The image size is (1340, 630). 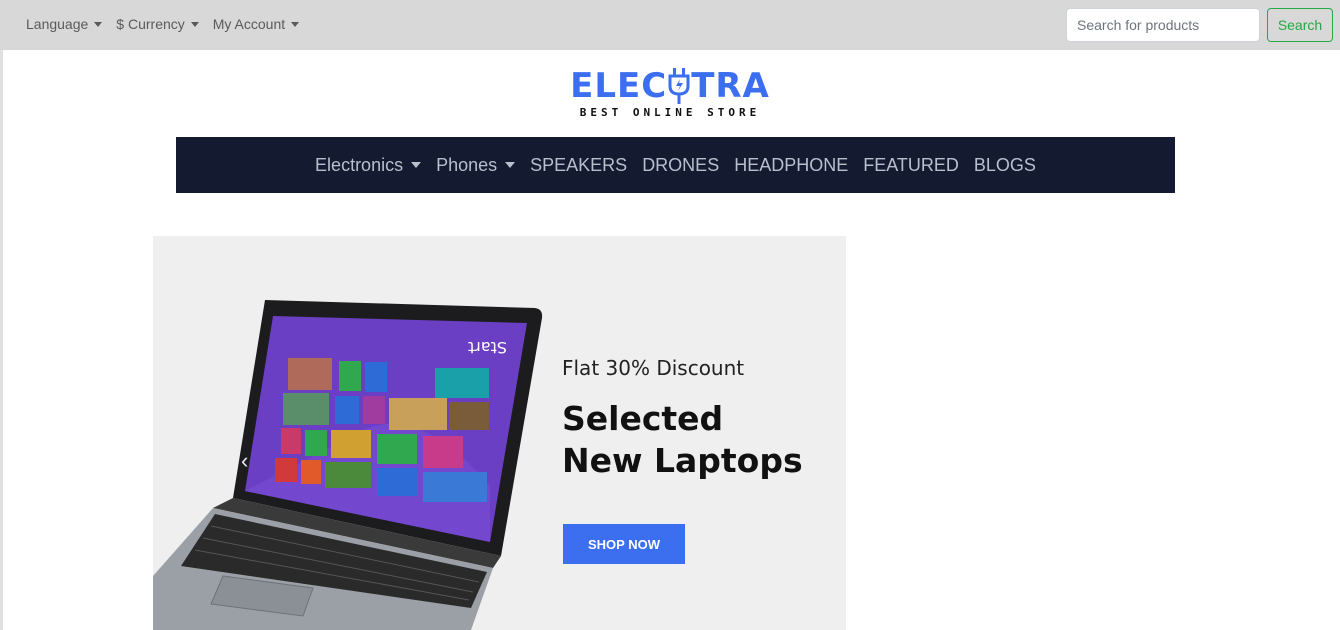 I want to click on page-frame-edge, so click(x=1, y=340).